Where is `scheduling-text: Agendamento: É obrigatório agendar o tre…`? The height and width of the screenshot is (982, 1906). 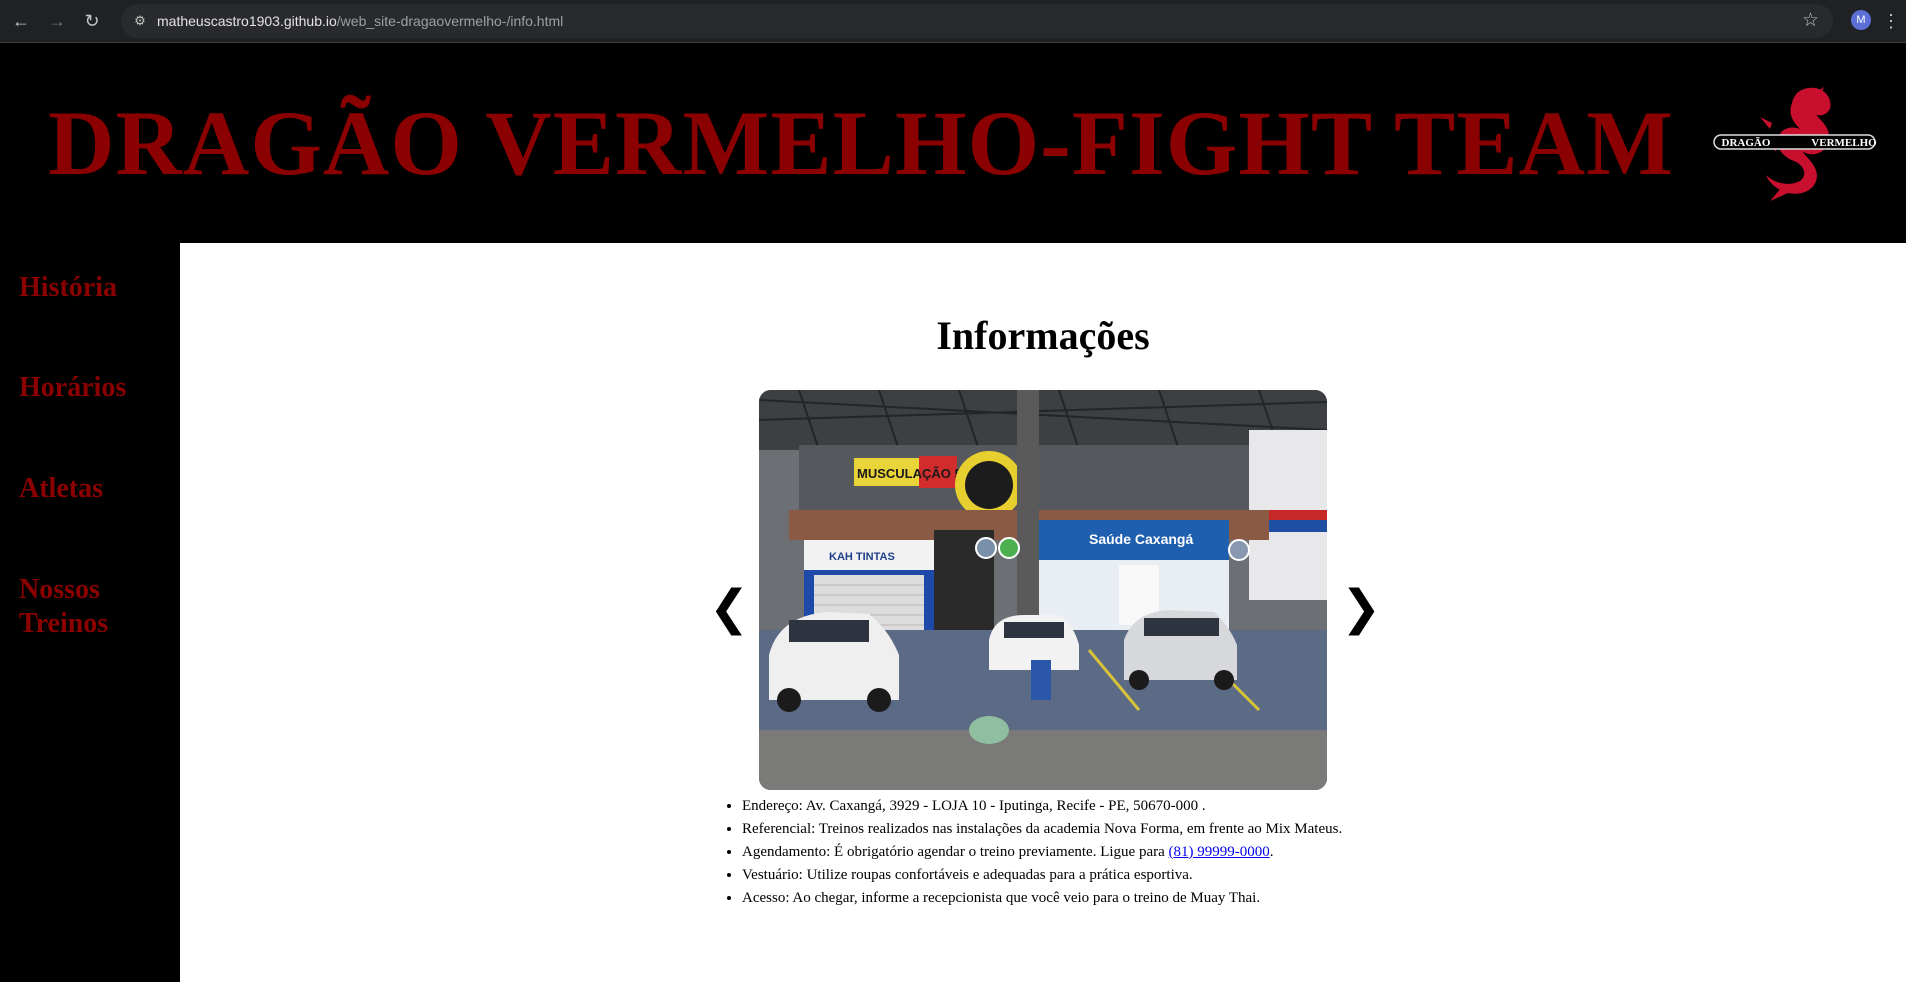 scheduling-text: Agendamento: É obrigatório agendar o tre… is located at coordinates (955, 852).